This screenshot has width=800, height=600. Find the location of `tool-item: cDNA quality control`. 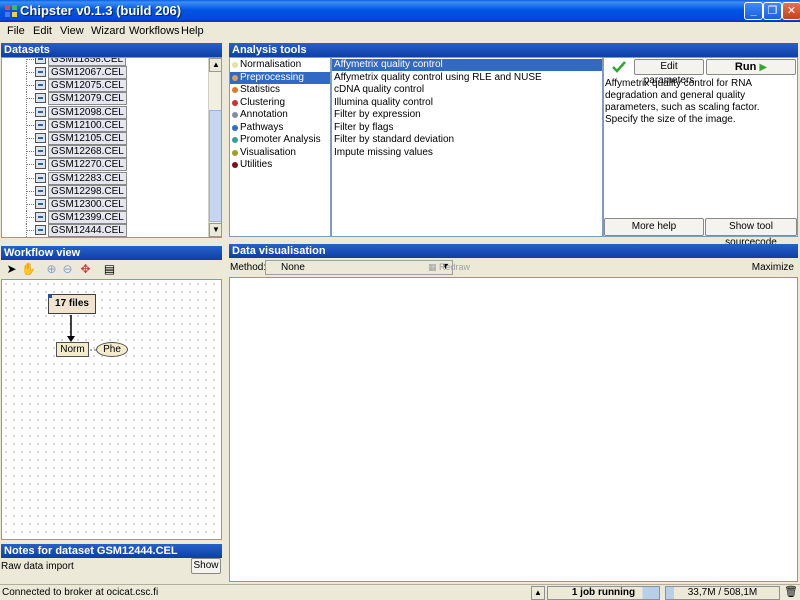

tool-item: cDNA quality control is located at coordinates (467, 90).